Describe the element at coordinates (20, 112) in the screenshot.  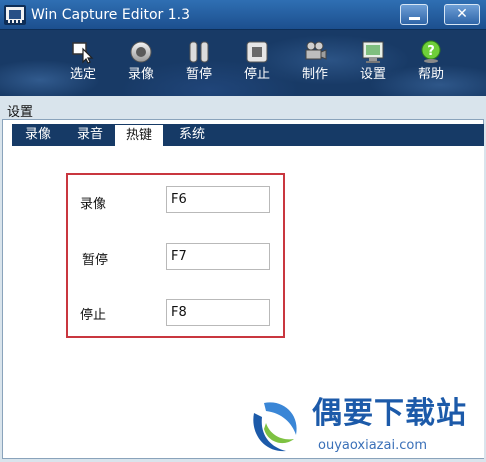
I see `settings-panel-title: 设置` at that location.